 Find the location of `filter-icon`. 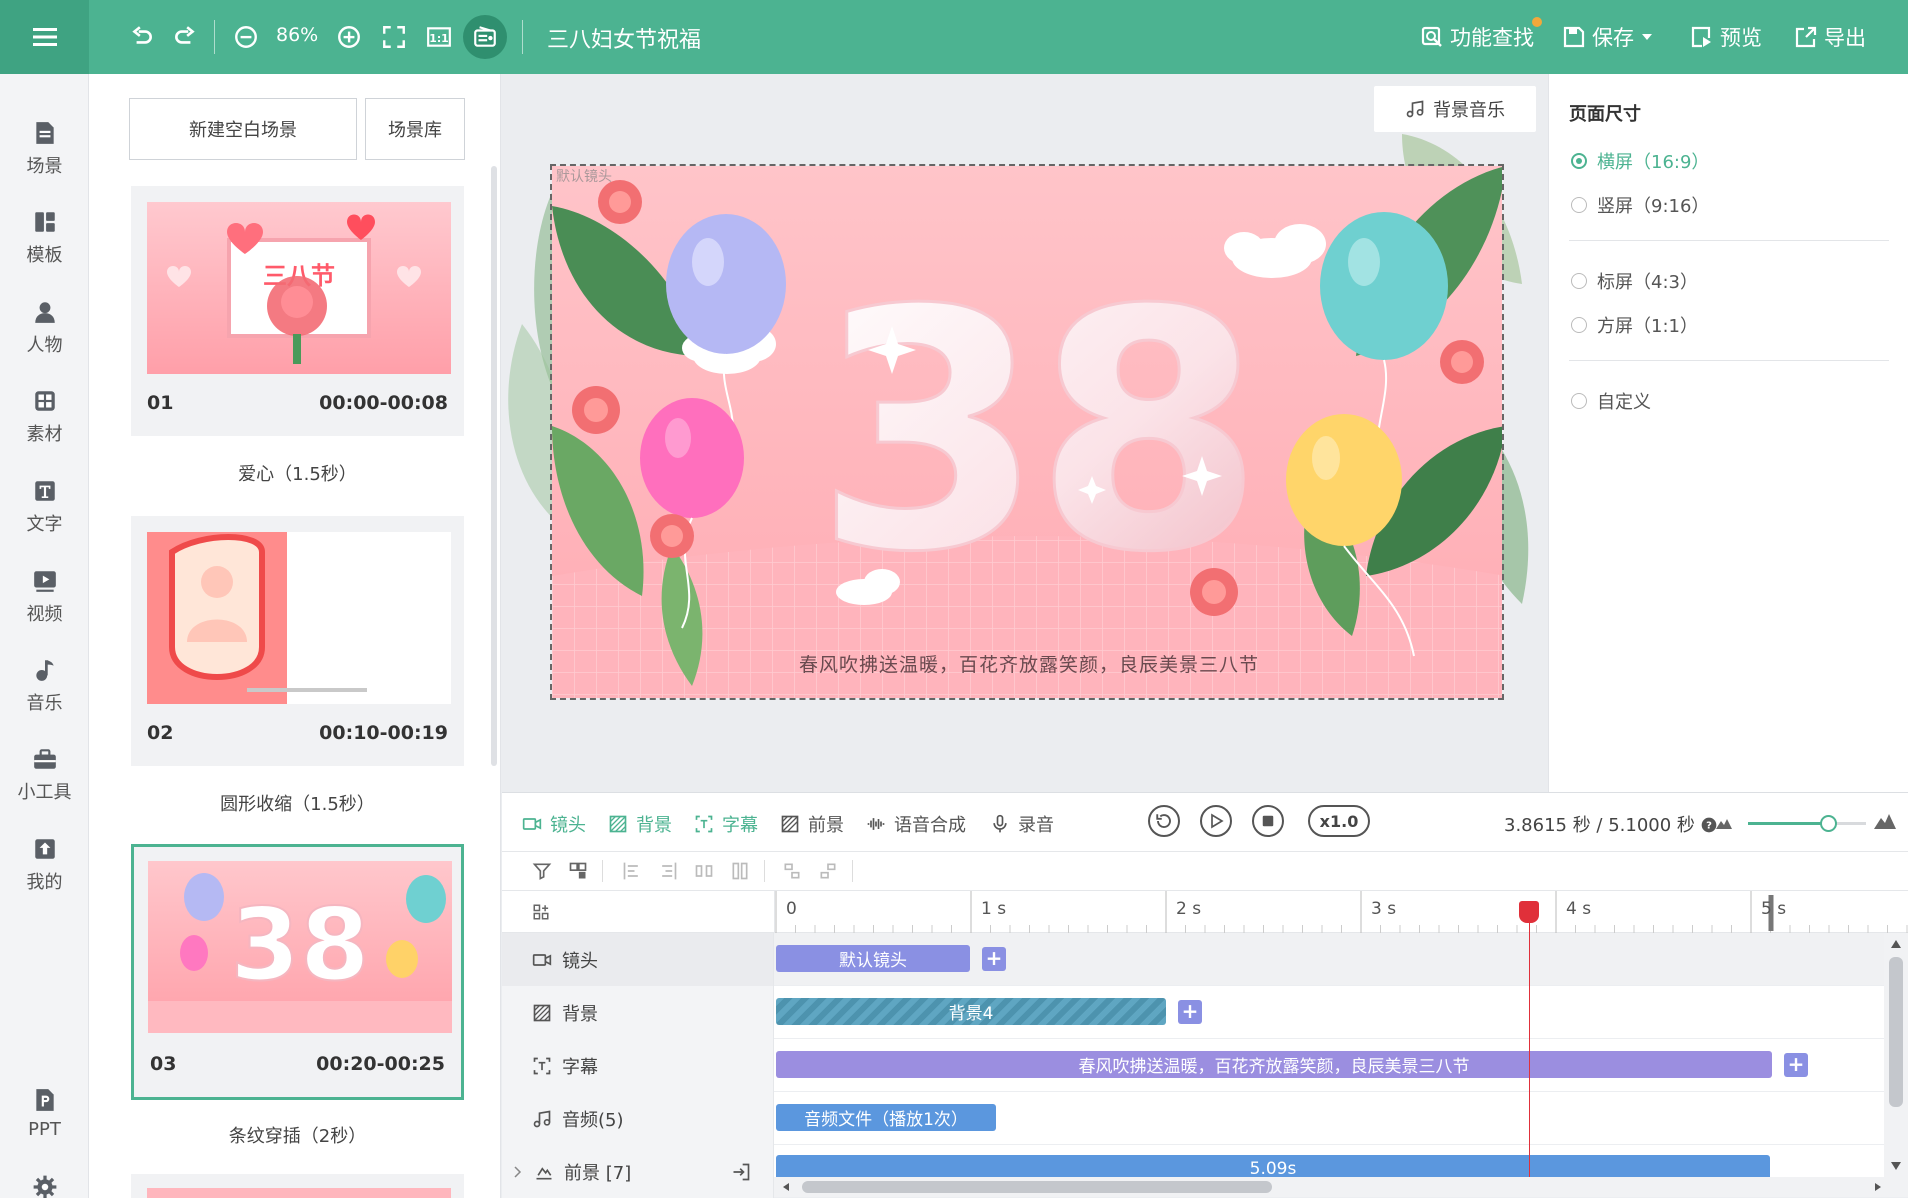

filter-icon is located at coordinates (542, 871).